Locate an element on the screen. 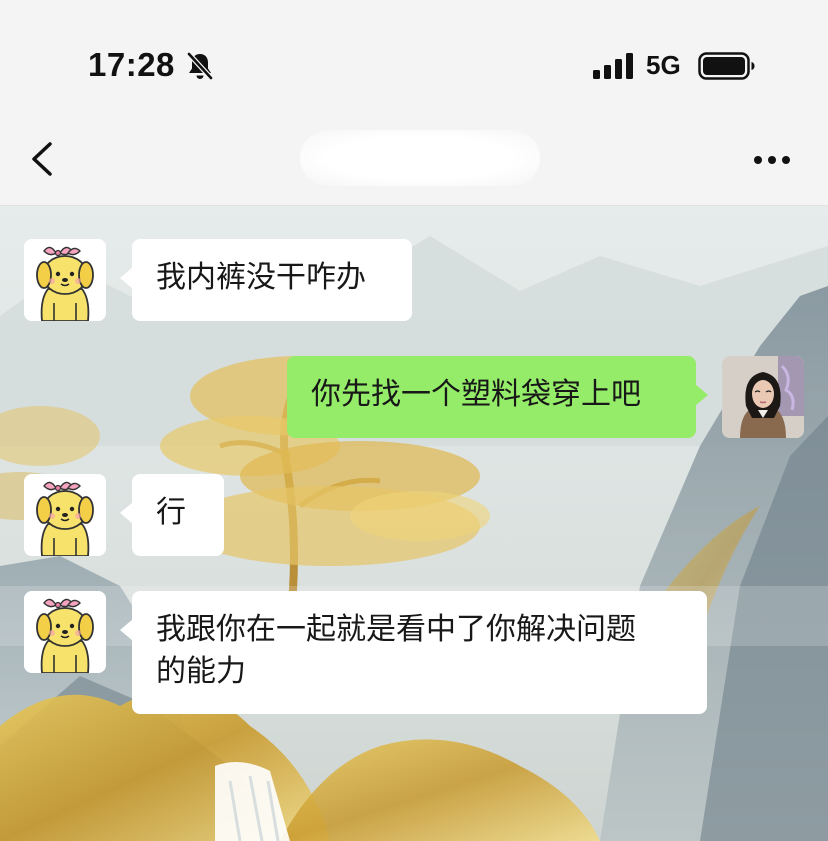 Image resolution: width=828 pixels, height=841 pixels. self-avatar is located at coordinates (763, 397).